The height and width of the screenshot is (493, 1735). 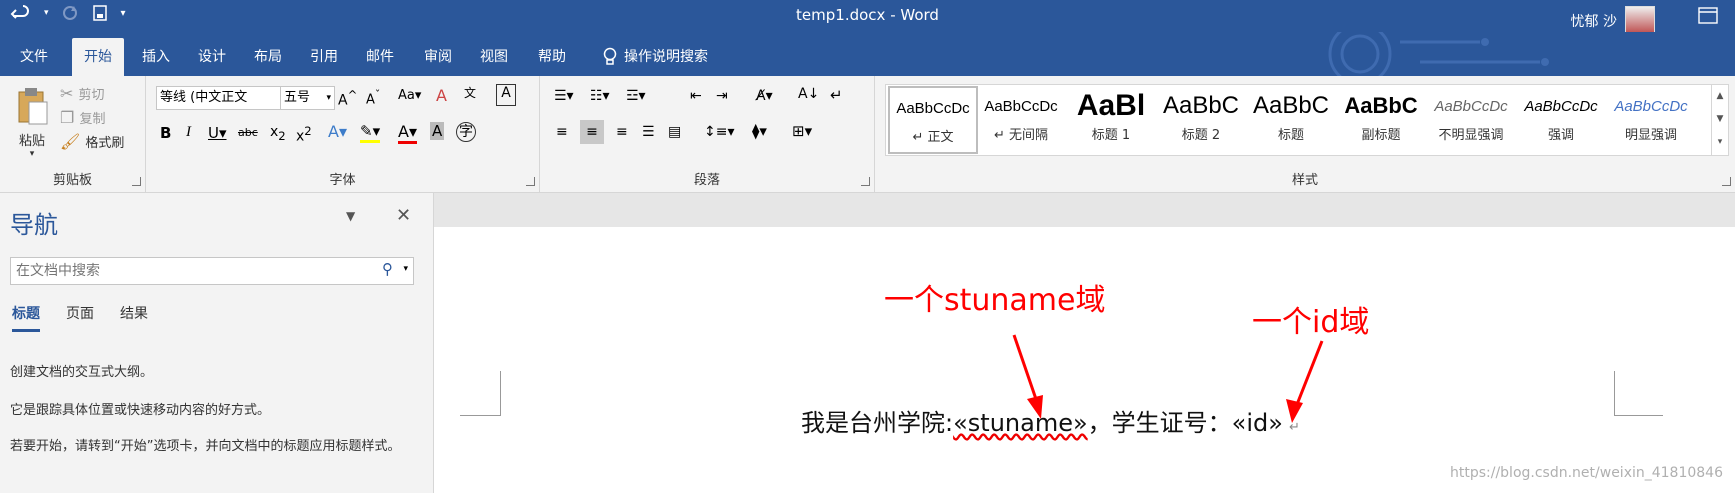 I want to click on style-subtle-emphasis: AaBbCcDc 不明显强调, so click(x=1471, y=118).